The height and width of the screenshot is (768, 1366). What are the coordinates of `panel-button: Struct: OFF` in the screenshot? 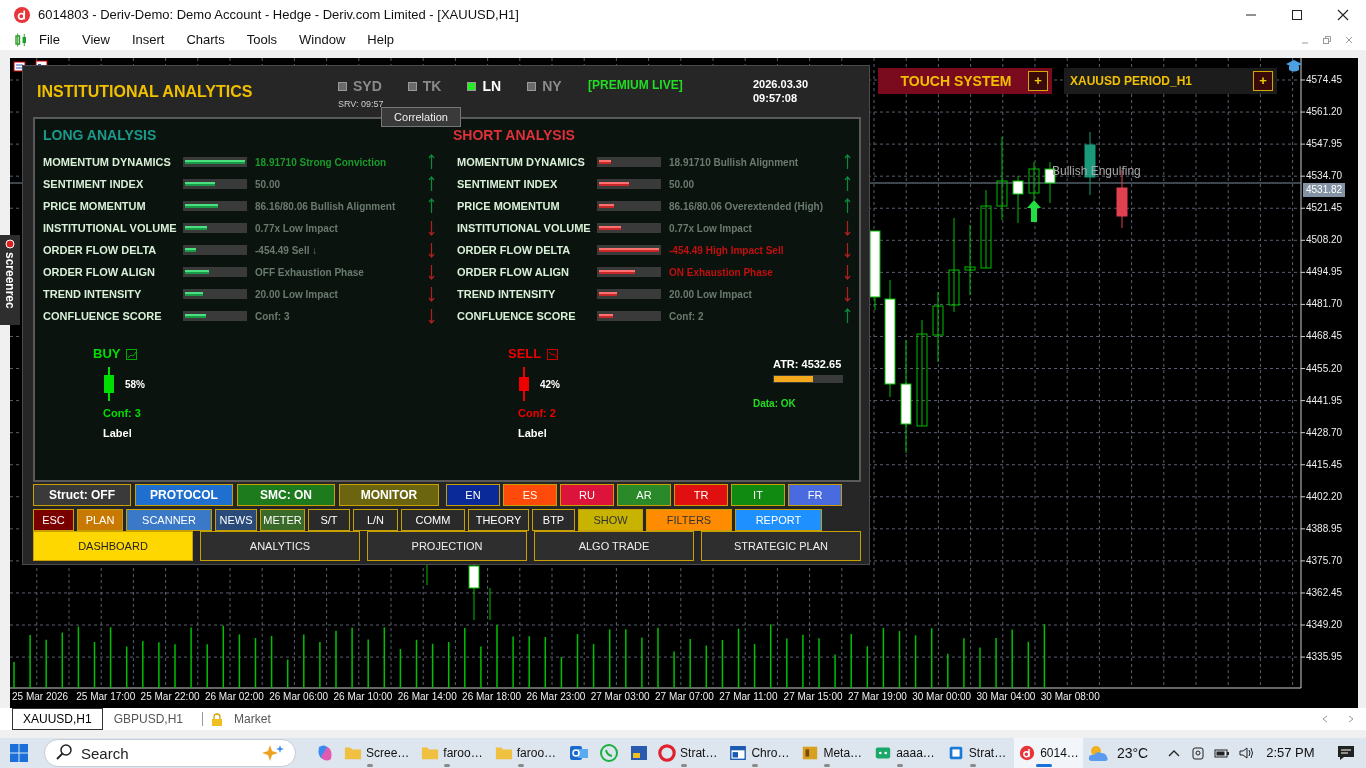 It's located at (82, 495).